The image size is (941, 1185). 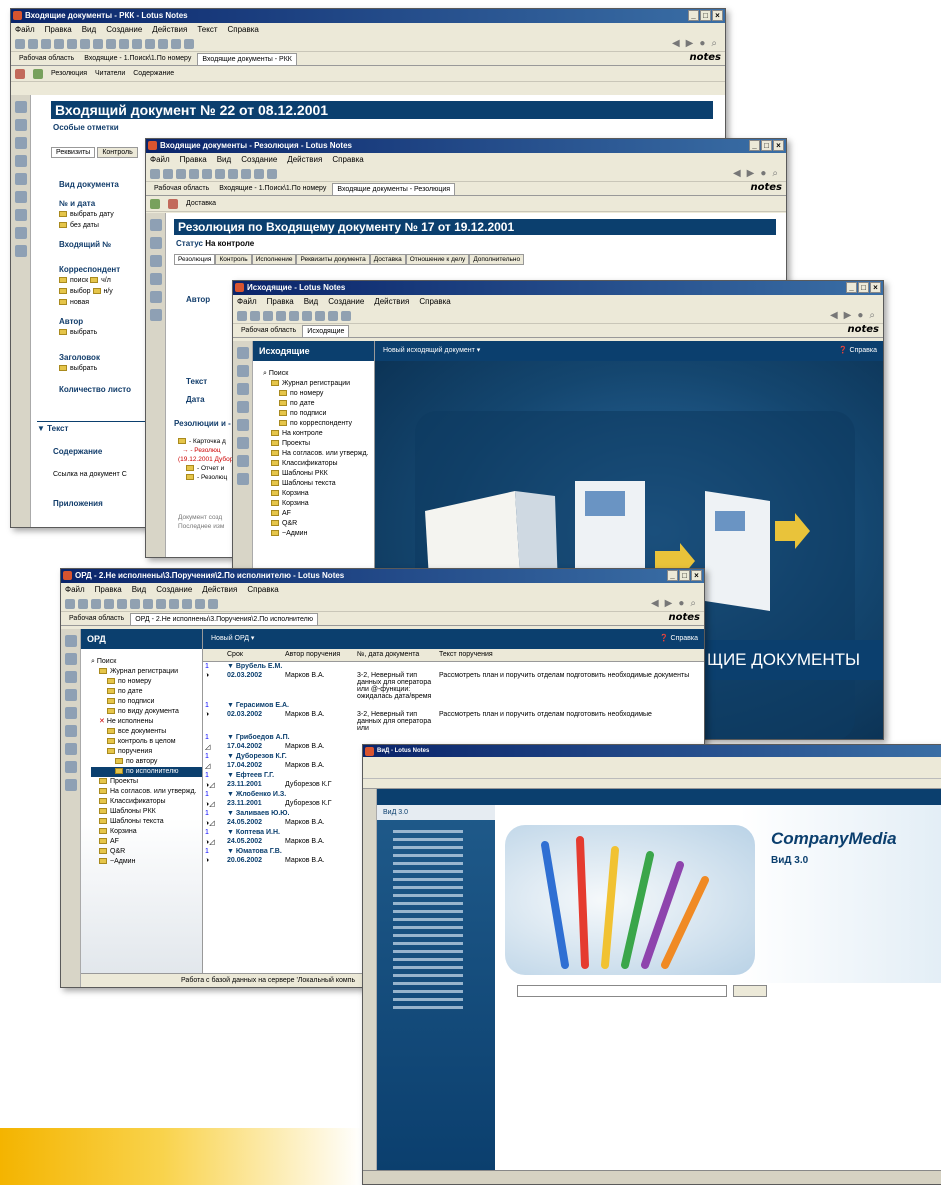 What do you see at coordinates (146, 772) in the screenshot?
I see `nav-item-selected: по исполнителю` at bounding box center [146, 772].